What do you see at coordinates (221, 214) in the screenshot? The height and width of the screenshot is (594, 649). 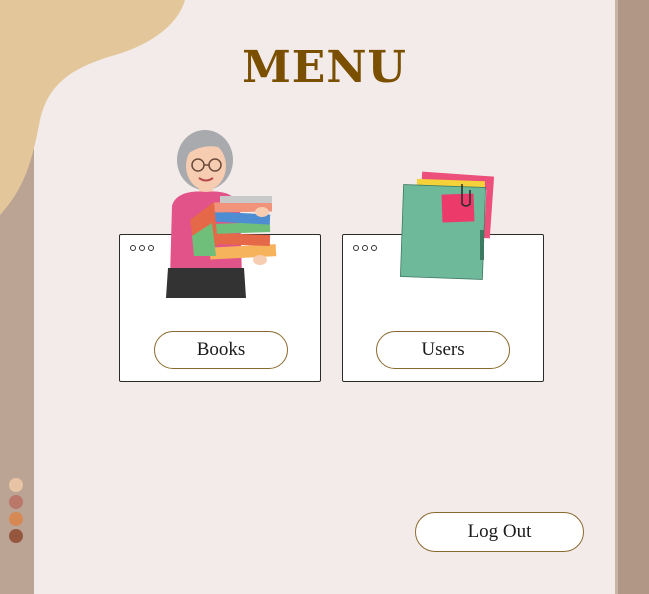 I see `reader-with-books-icon` at bounding box center [221, 214].